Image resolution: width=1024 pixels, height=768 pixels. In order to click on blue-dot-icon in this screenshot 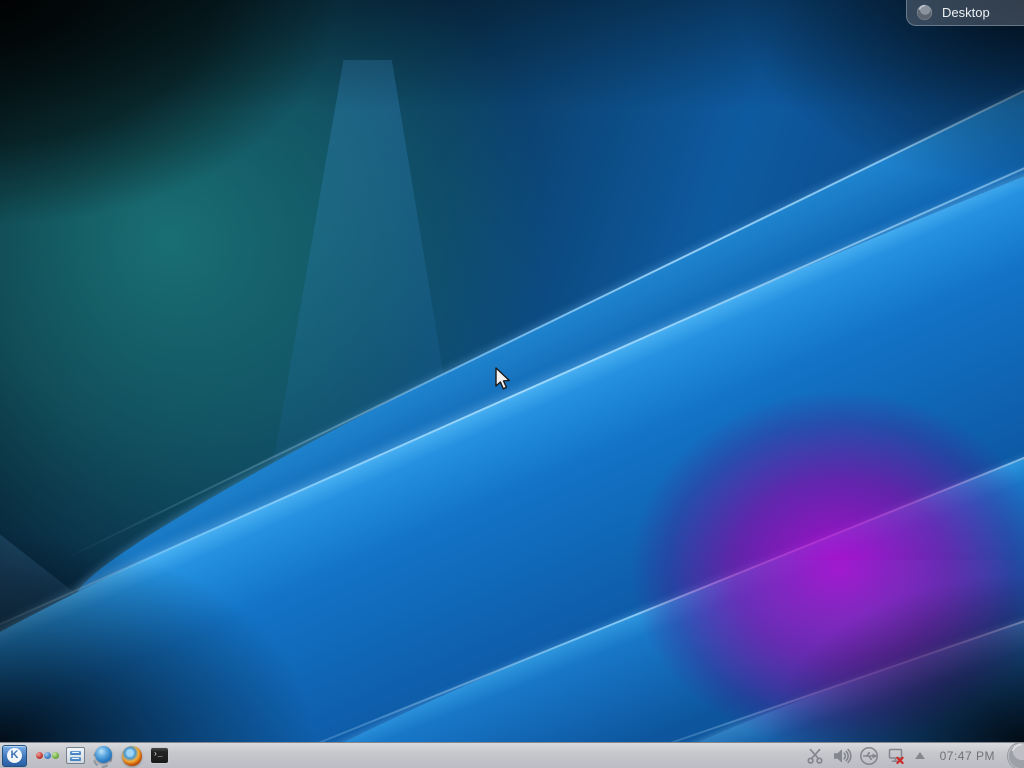, I will do `click(47, 755)`.